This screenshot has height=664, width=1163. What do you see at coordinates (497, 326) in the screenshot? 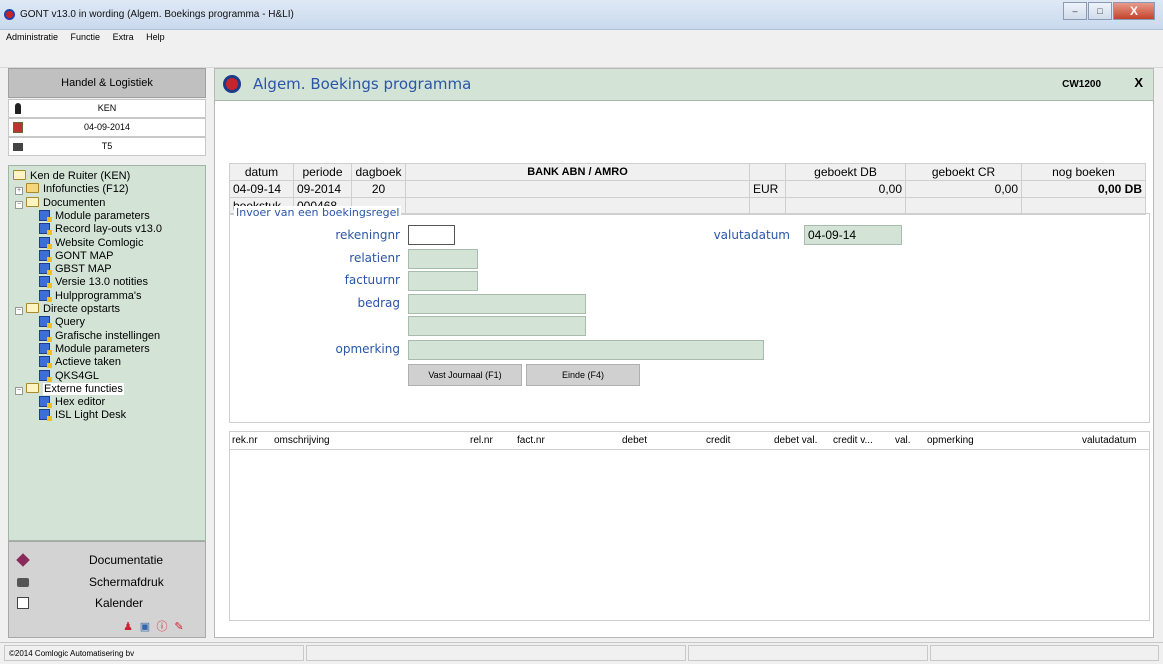
I see `bedrag-secondary-input` at bounding box center [497, 326].